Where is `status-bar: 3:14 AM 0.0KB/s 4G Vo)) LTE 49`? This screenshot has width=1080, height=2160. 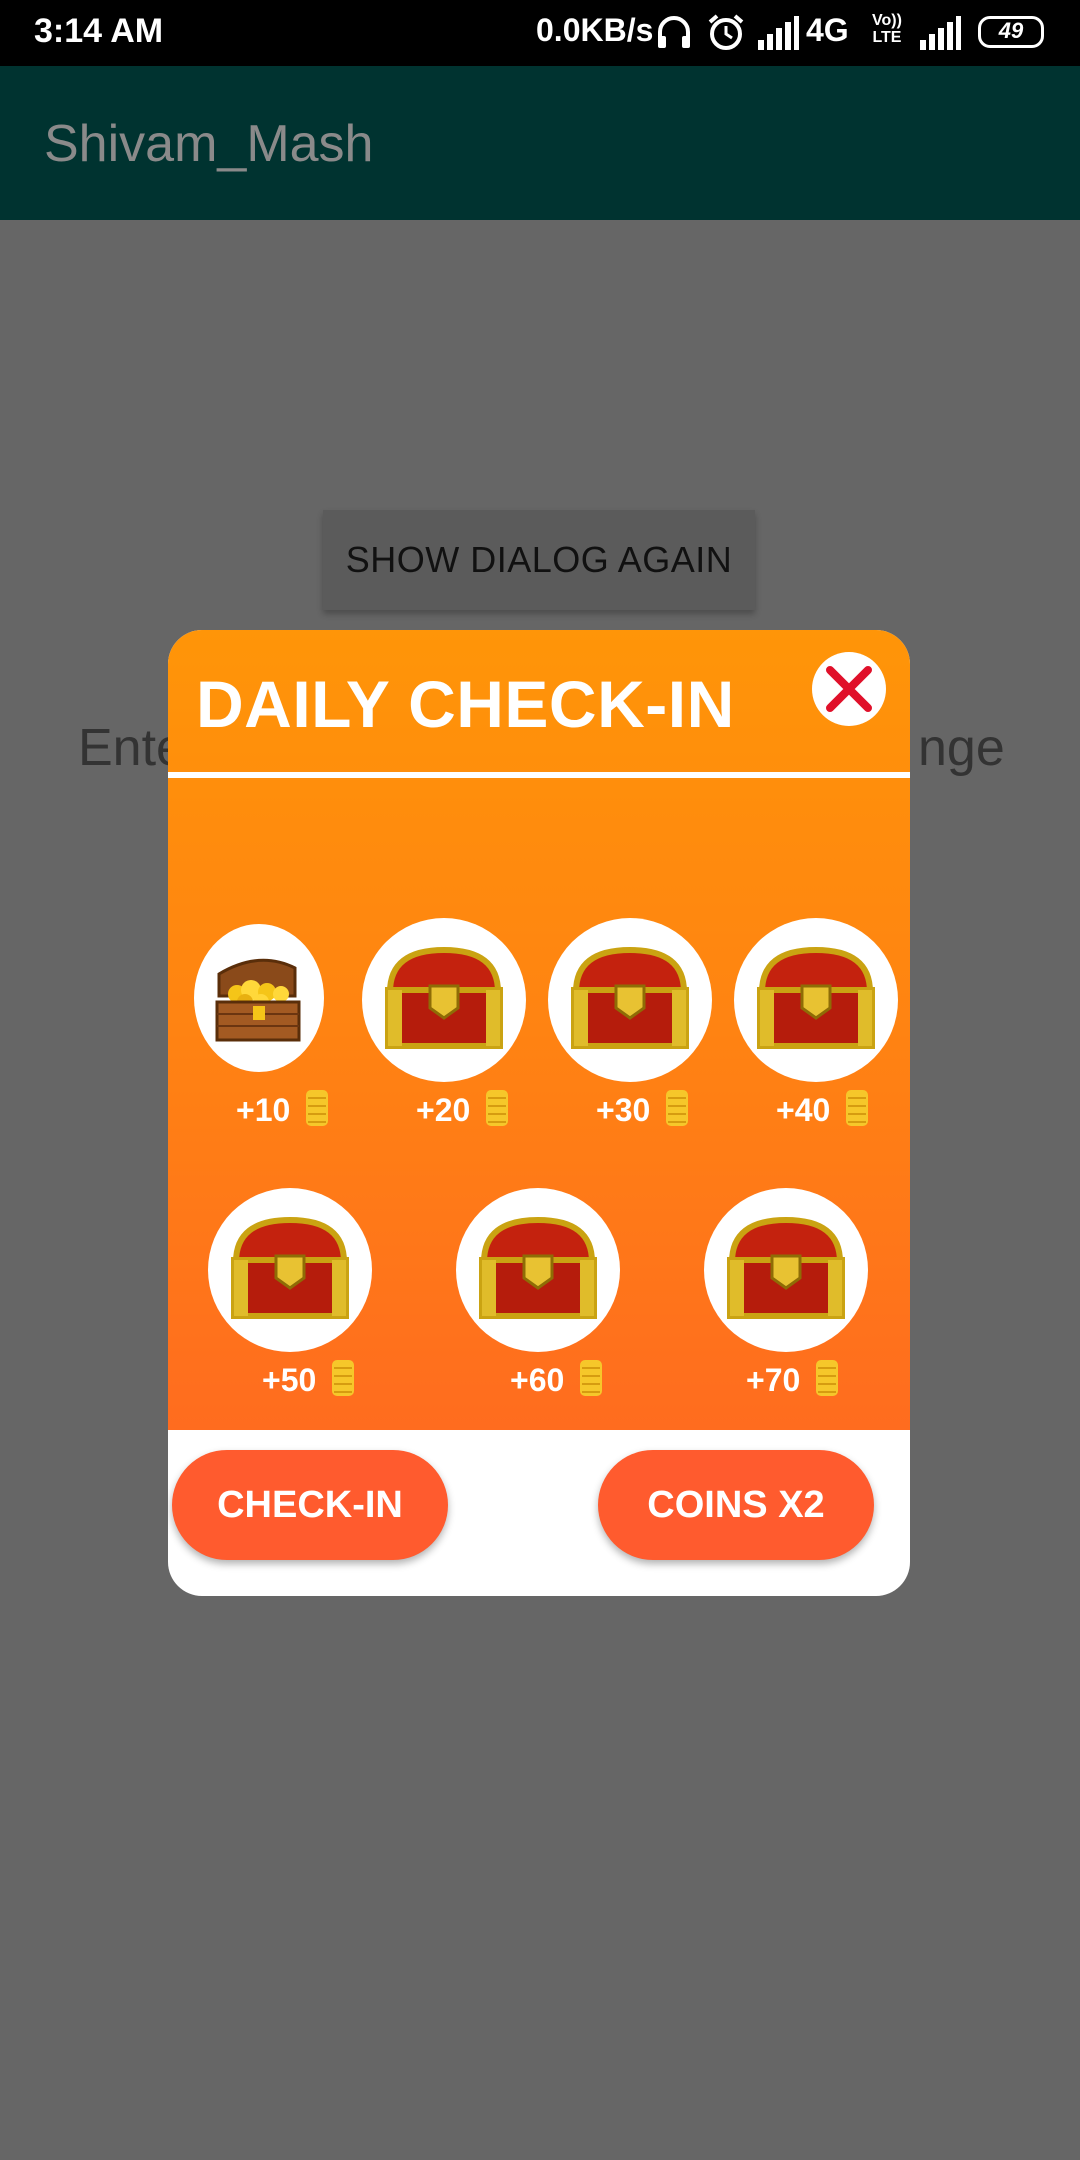
status-bar: 3:14 AM 0.0KB/s 4G Vo)) LTE 49 is located at coordinates (540, 33).